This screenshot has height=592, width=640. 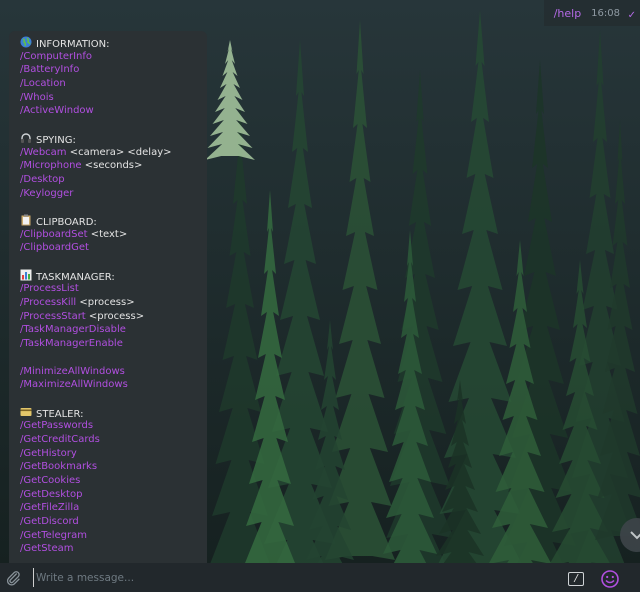 I want to click on command-line: /GetDiscord, so click(x=113, y=522).